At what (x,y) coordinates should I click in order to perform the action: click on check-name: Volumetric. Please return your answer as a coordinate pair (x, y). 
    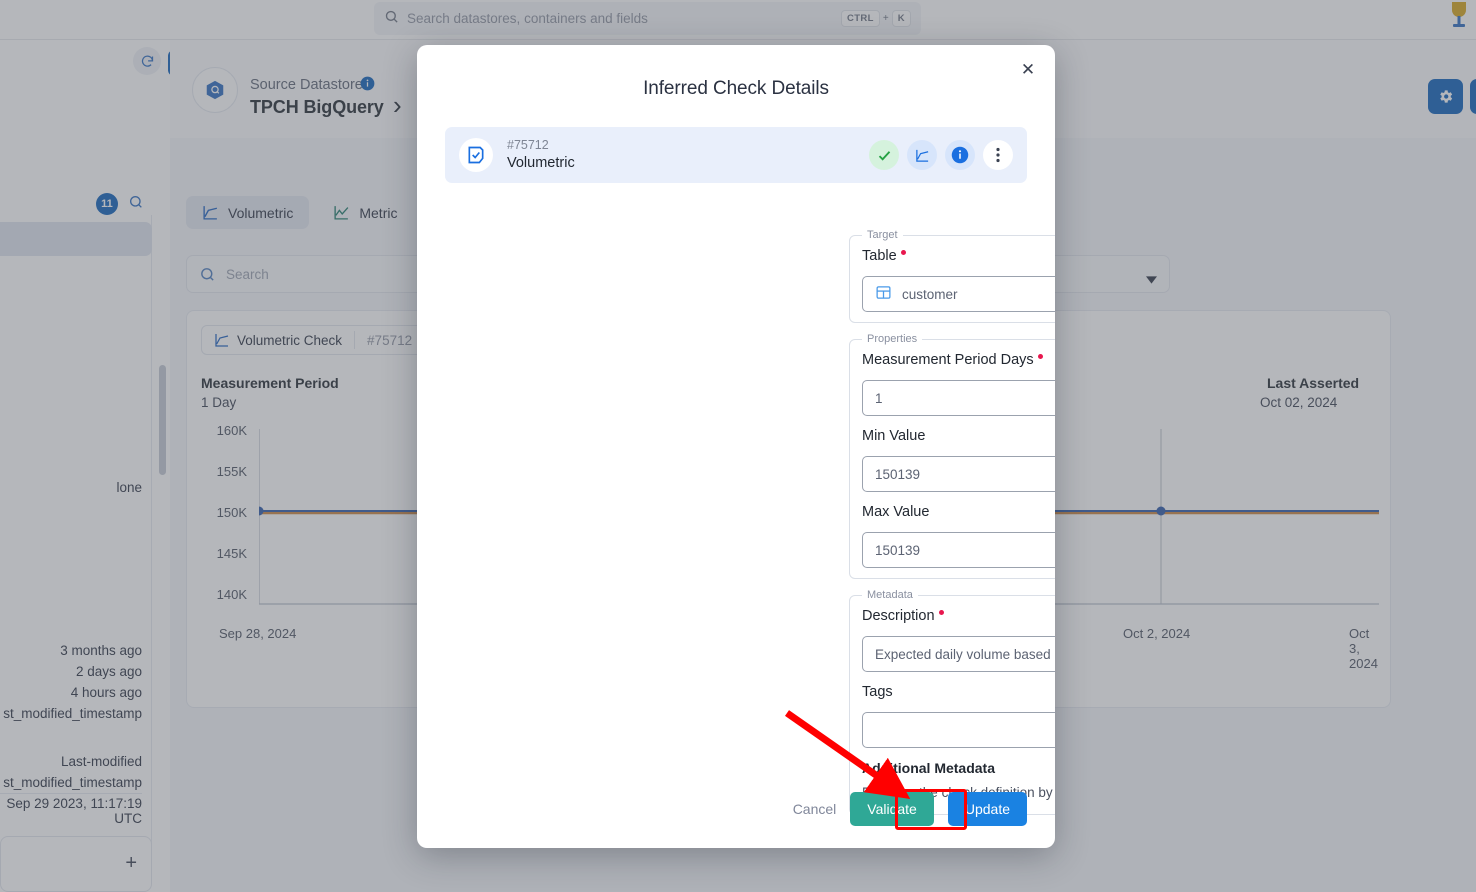
    Looking at the image, I should click on (541, 162).